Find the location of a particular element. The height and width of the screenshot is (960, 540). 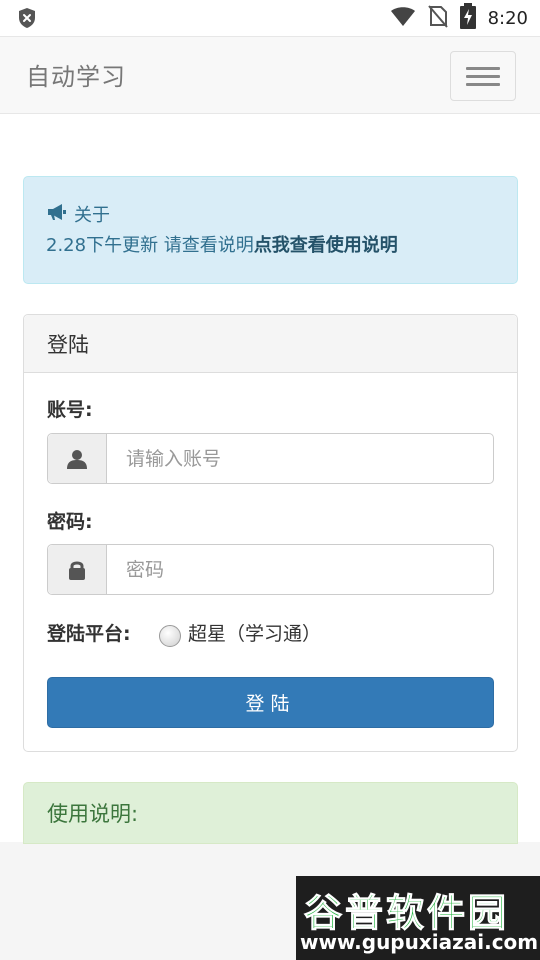

watermark-logo: 谷普软件园 www.gupuxiazai.com is located at coordinates (418, 918).